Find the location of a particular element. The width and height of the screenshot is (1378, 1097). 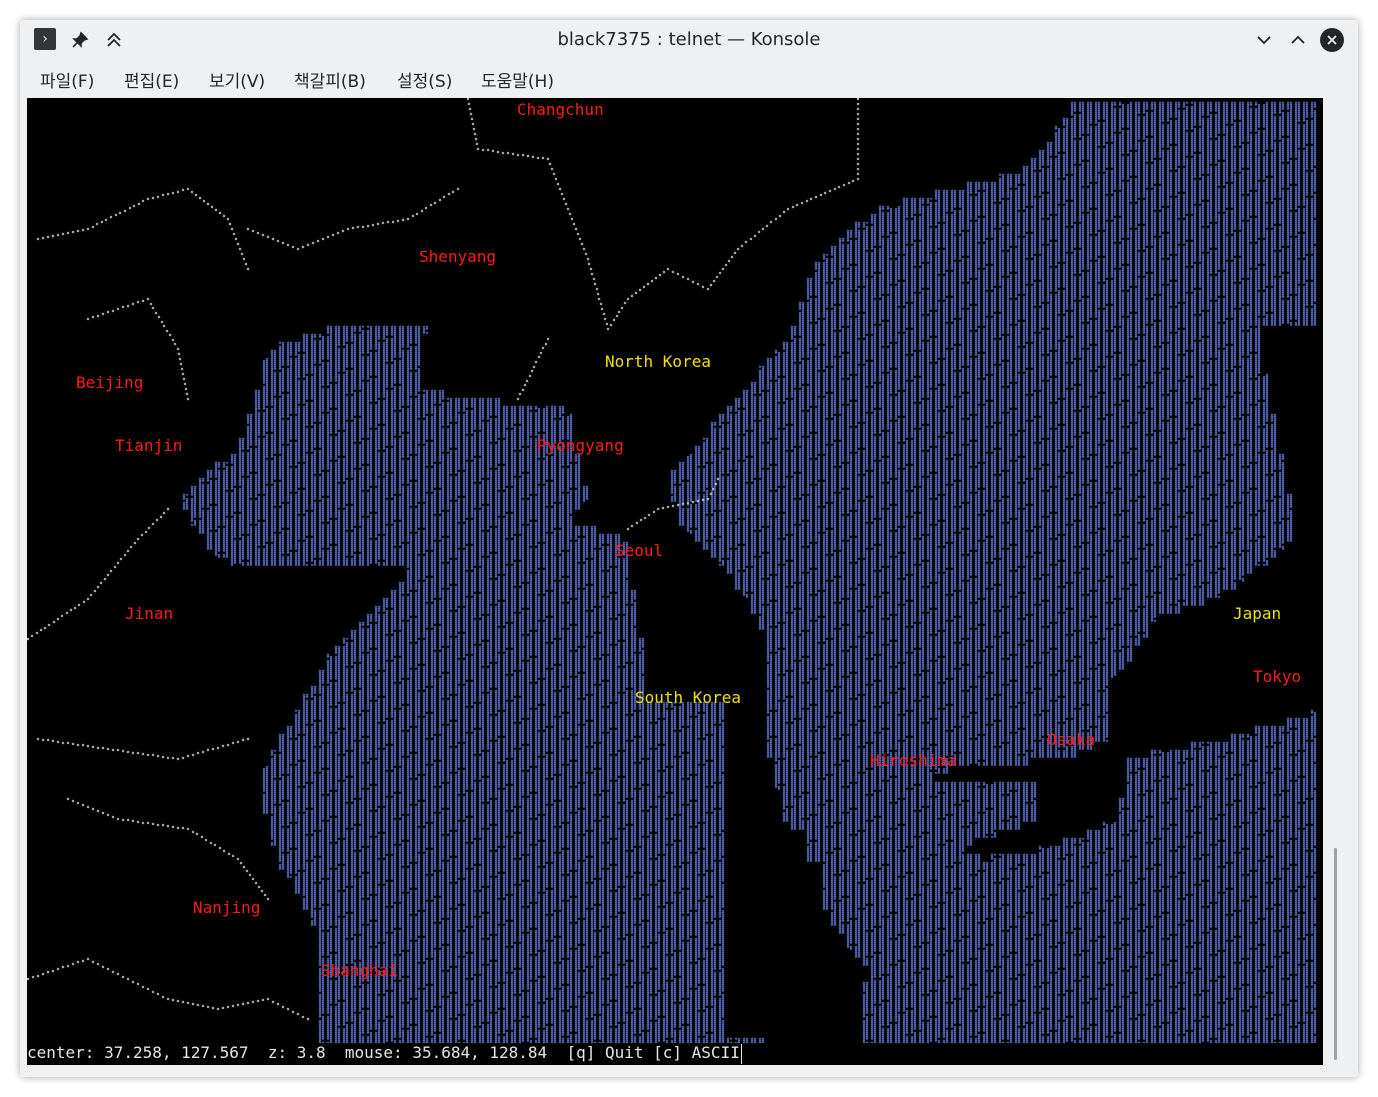

city-label: Tokyo is located at coordinates (1277, 676).